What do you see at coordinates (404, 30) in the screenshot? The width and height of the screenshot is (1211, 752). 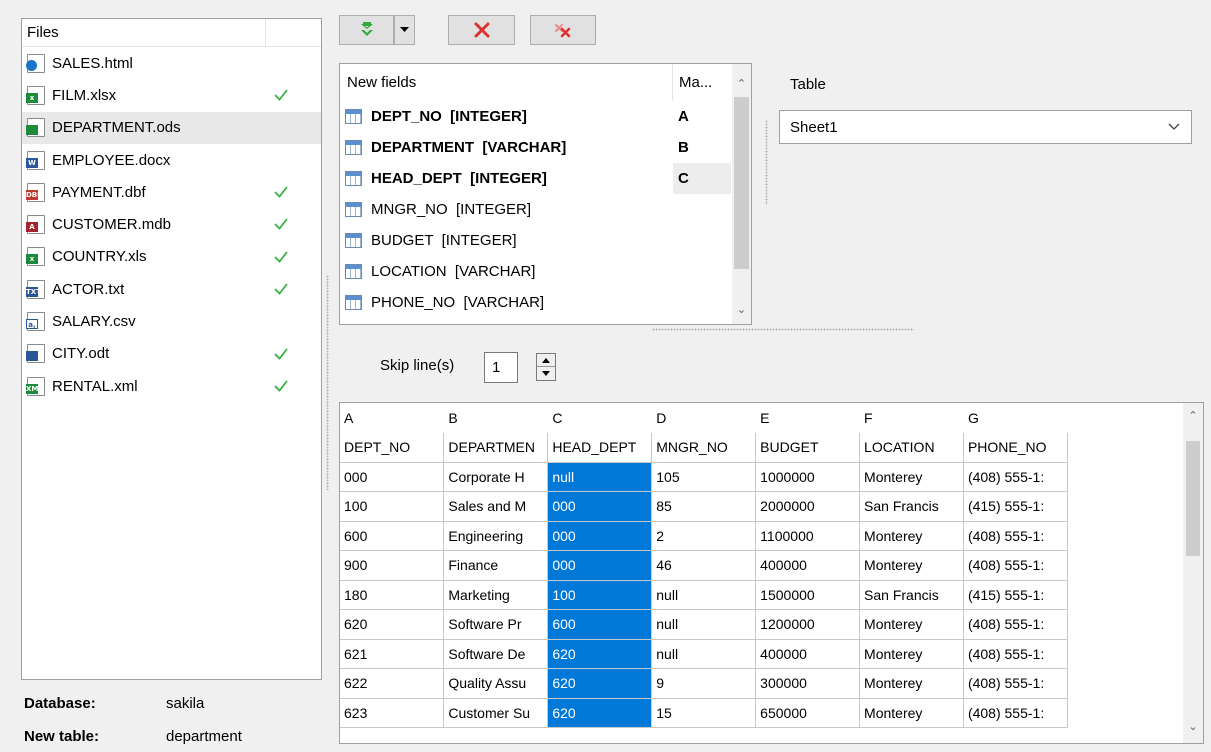 I see `add-field-dropdown` at bounding box center [404, 30].